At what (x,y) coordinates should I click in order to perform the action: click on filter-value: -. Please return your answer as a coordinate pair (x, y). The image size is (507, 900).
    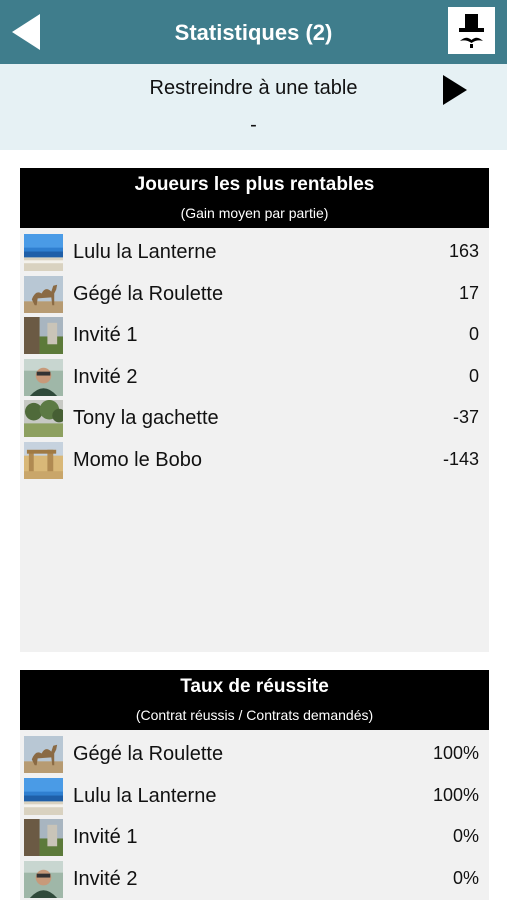
    Looking at the image, I should click on (253, 125).